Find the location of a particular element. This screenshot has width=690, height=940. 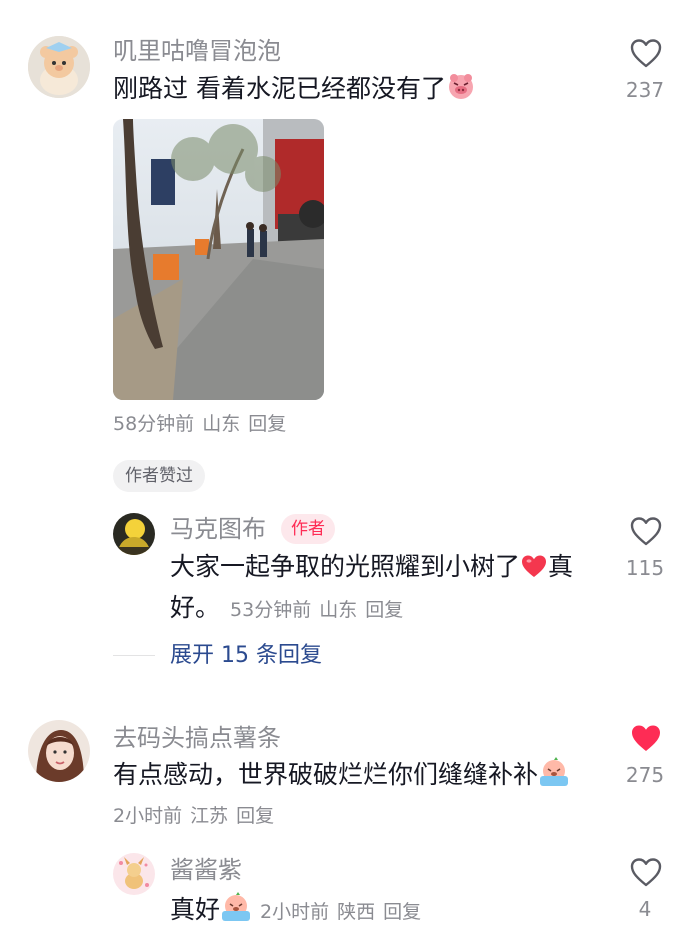

comment-meta: 58分钟前 山东 回复 is located at coordinates (203, 424).